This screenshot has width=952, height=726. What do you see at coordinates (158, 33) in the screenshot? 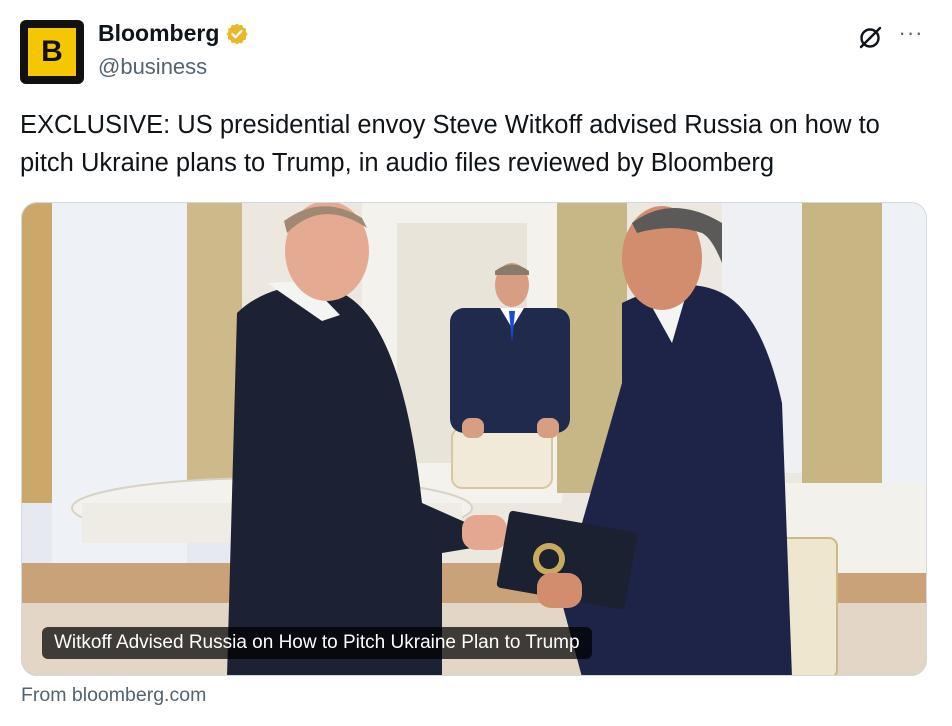
I see `display-name: Bloomberg` at bounding box center [158, 33].